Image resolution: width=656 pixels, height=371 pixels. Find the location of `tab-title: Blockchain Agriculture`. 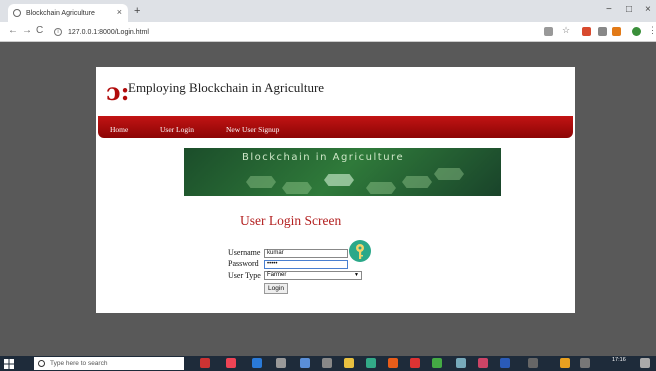

tab-title: Blockchain Agriculture is located at coordinates (60, 13).